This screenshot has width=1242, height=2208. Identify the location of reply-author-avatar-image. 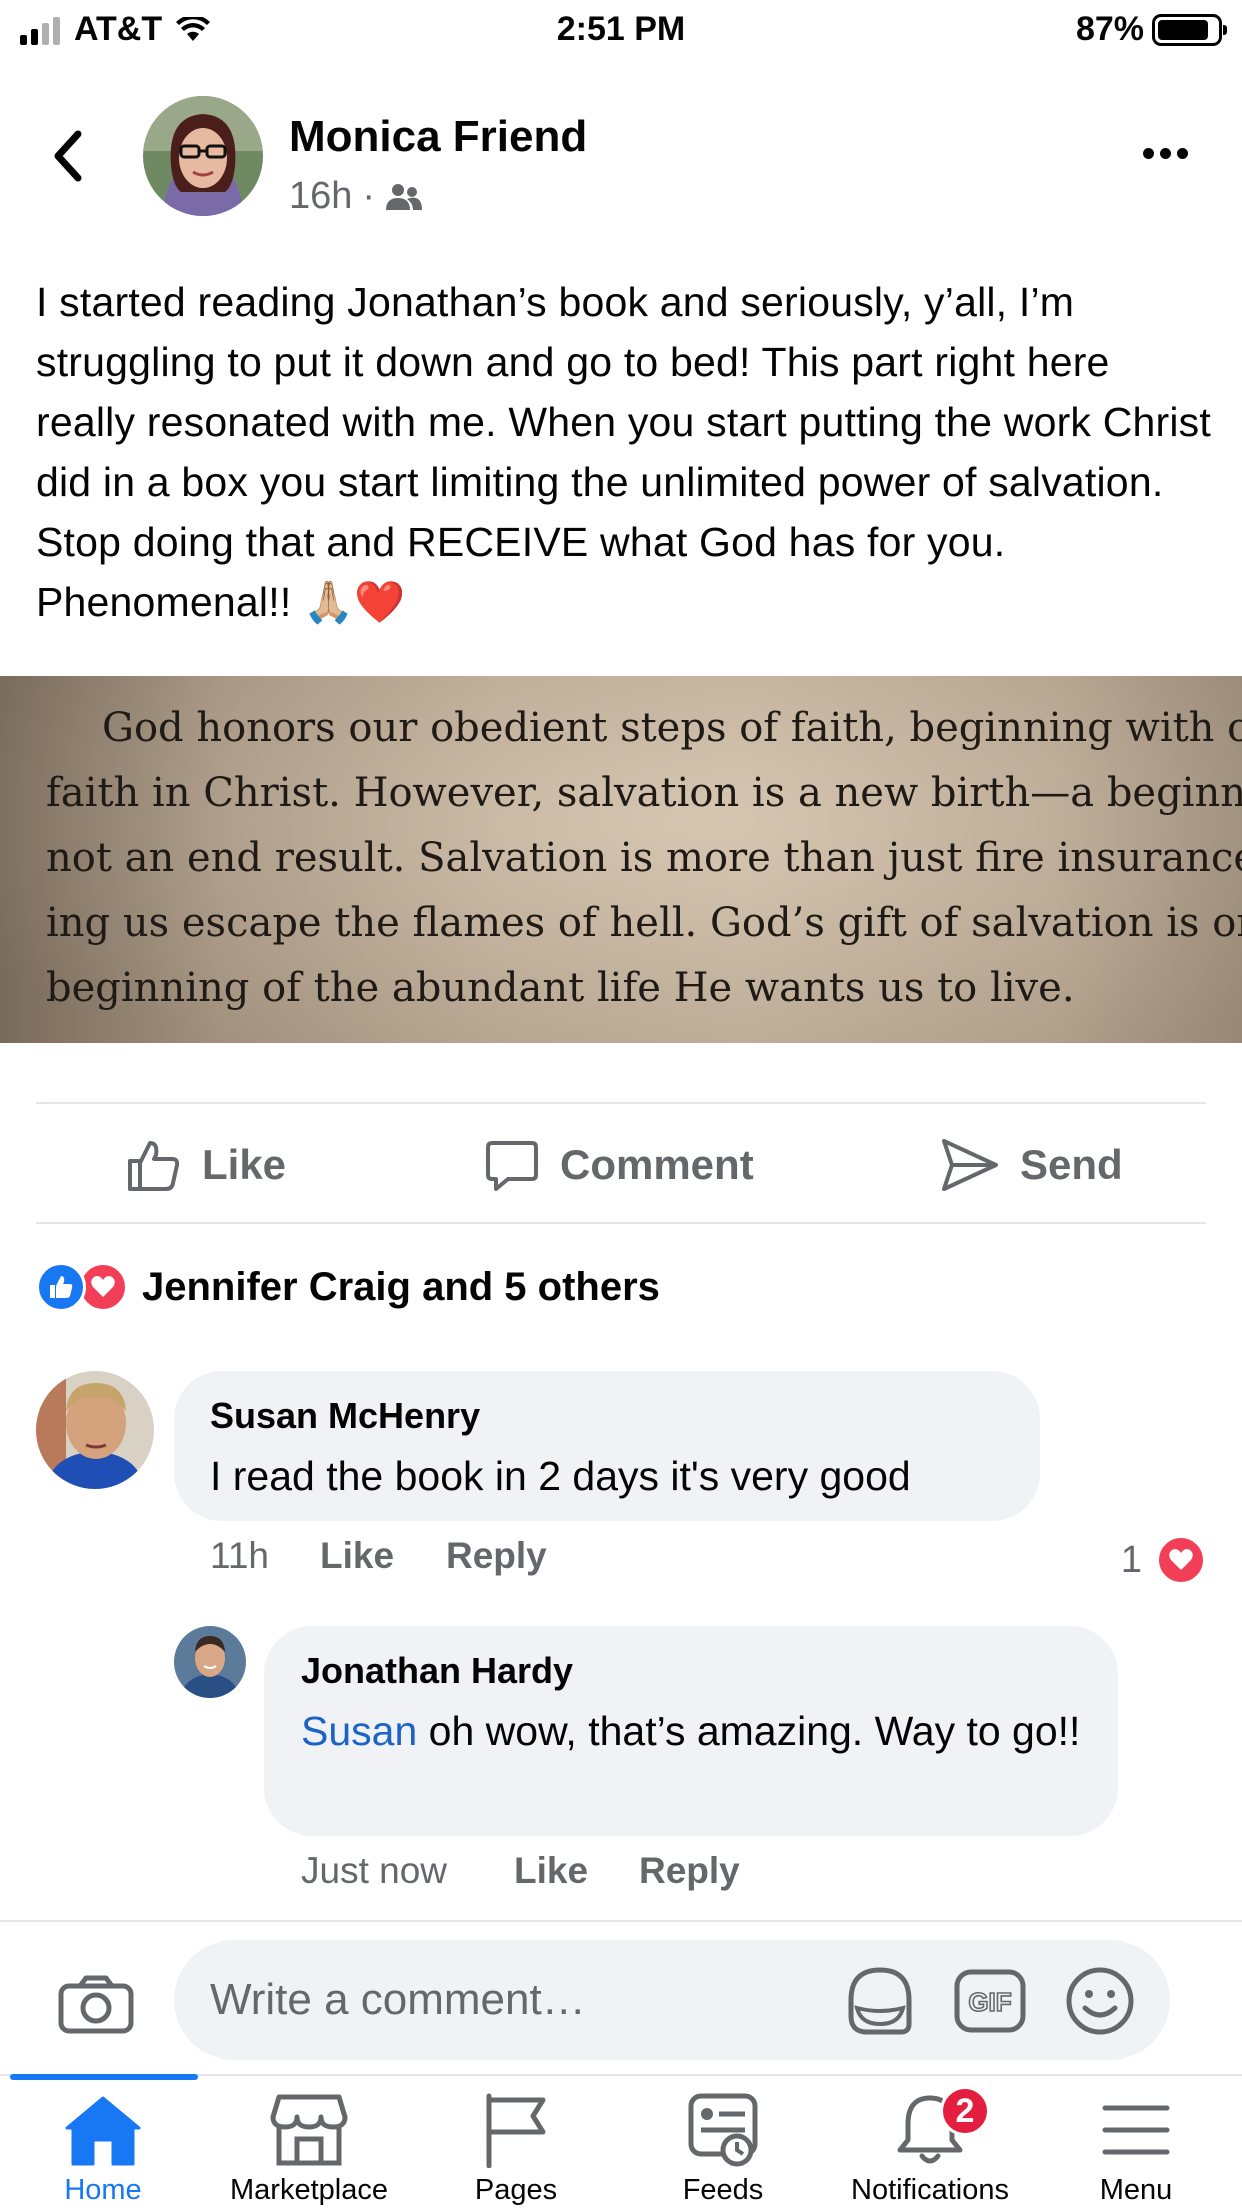
(210, 1662).